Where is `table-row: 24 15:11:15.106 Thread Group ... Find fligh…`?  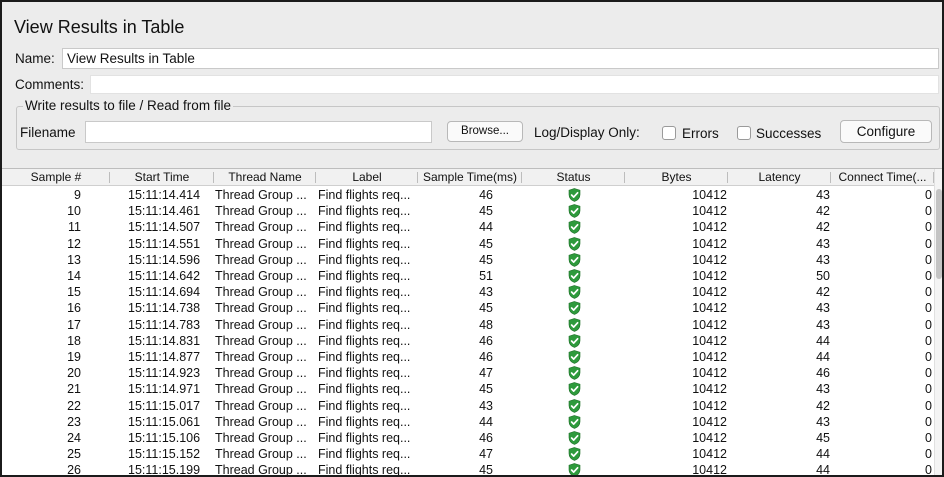 table-row: 24 15:11:15.106 Thread Group ... Find fligh… is located at coordinates (468, 438).